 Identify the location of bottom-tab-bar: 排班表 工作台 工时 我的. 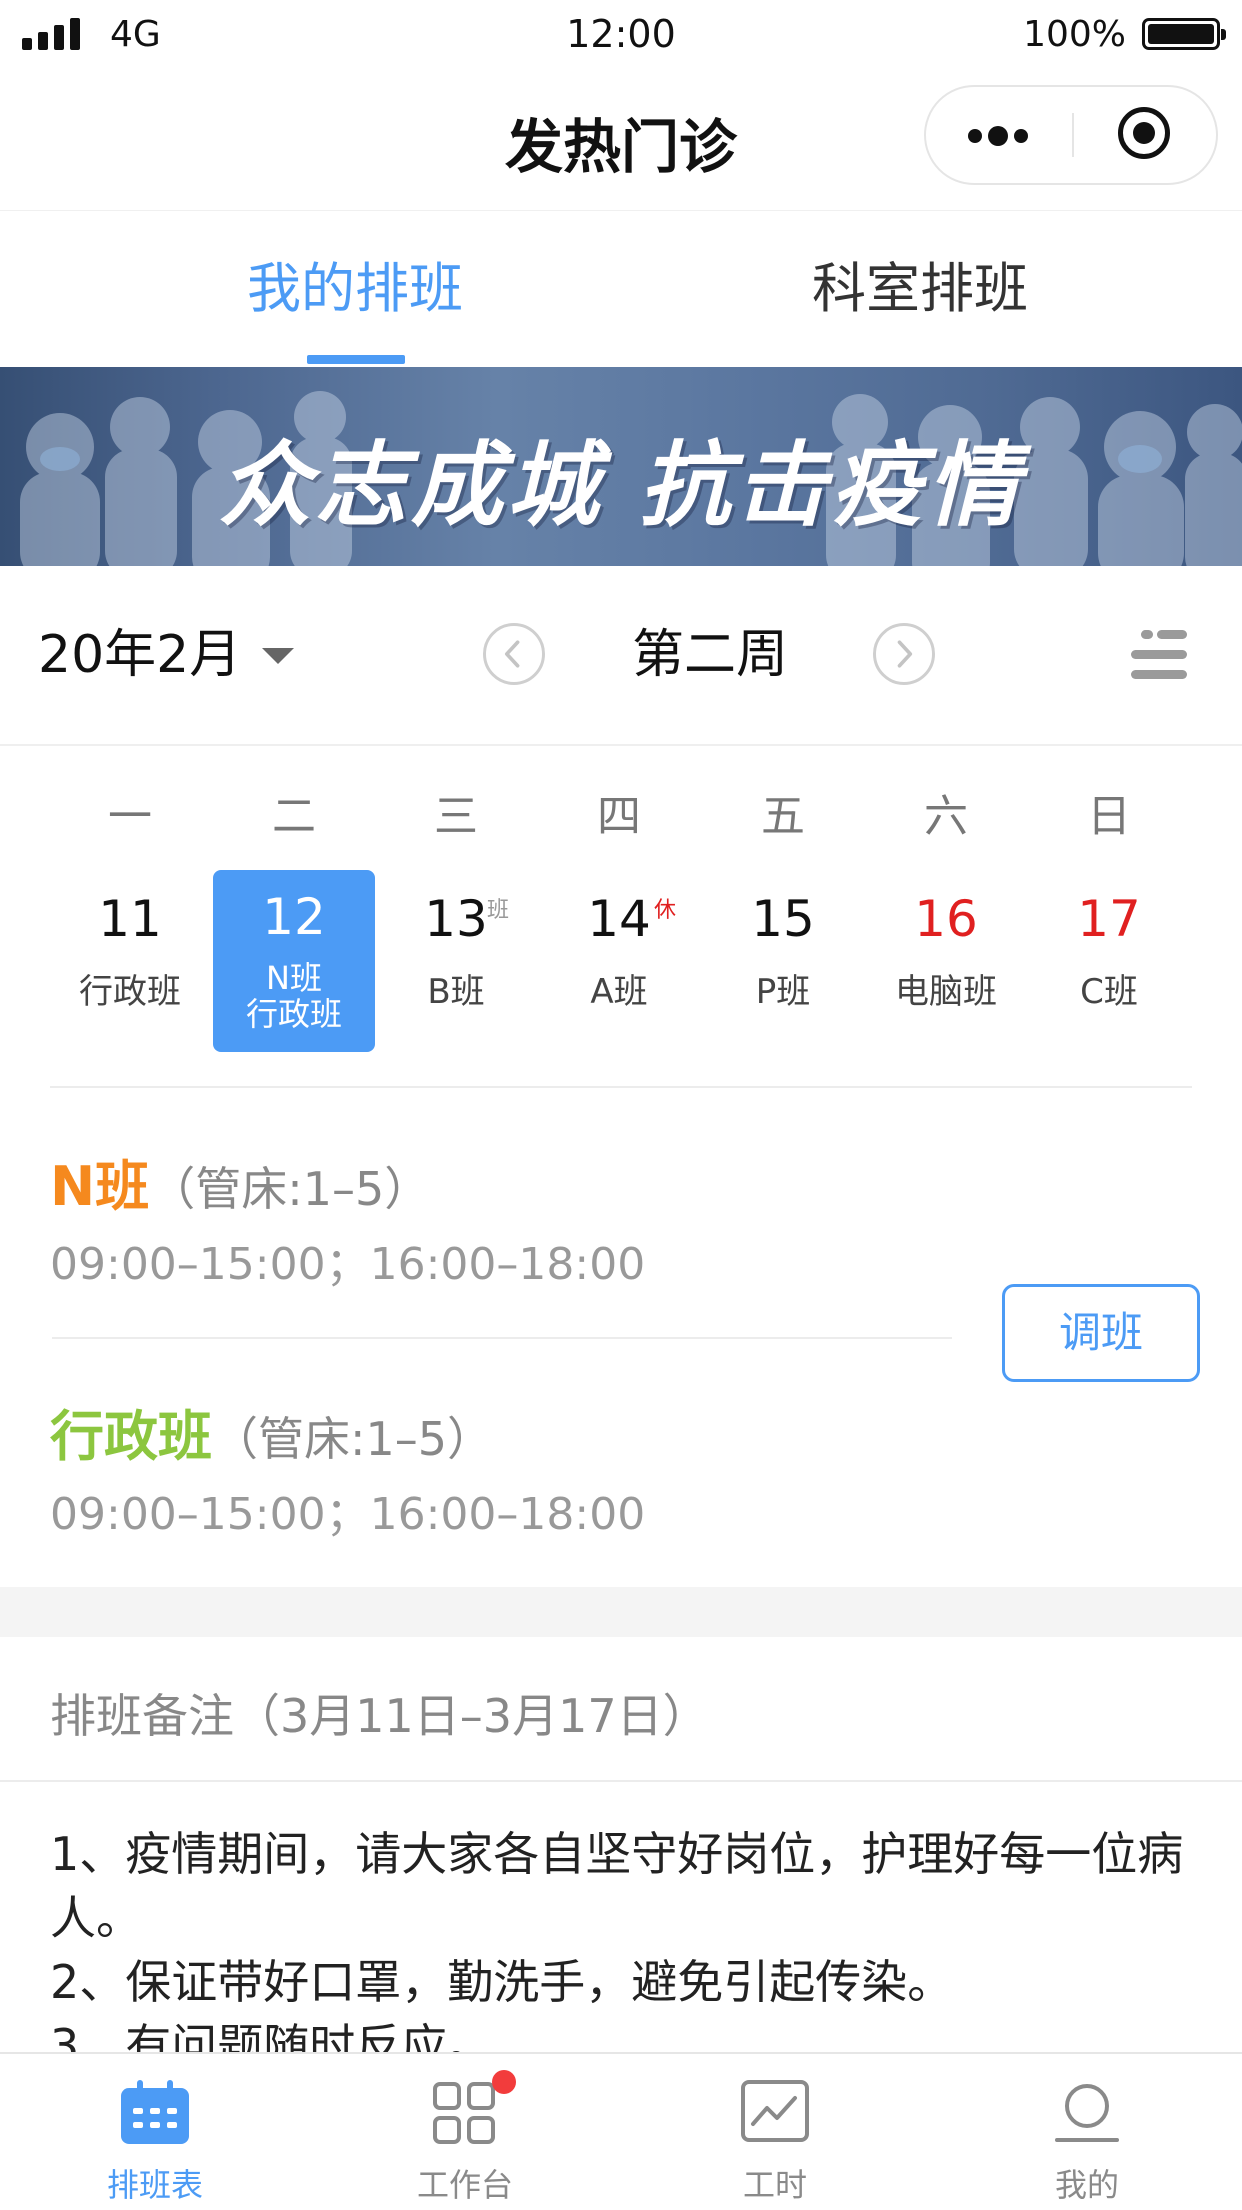
(621, 2131).